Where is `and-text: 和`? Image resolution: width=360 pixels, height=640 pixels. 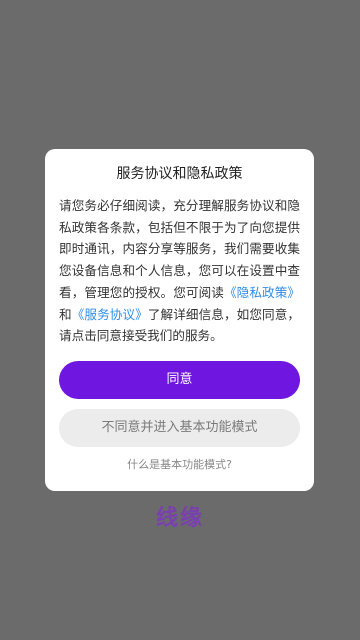
and-text: 和 is located at coordinates (65, 314).